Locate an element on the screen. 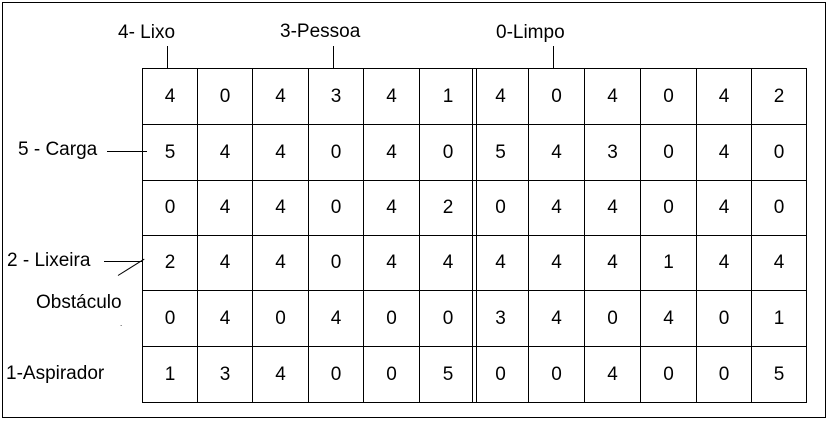 Image resolution: width=832 pixels, height=424 pixels. grid-left-row: 040400 is located at coordinates (309, 318).